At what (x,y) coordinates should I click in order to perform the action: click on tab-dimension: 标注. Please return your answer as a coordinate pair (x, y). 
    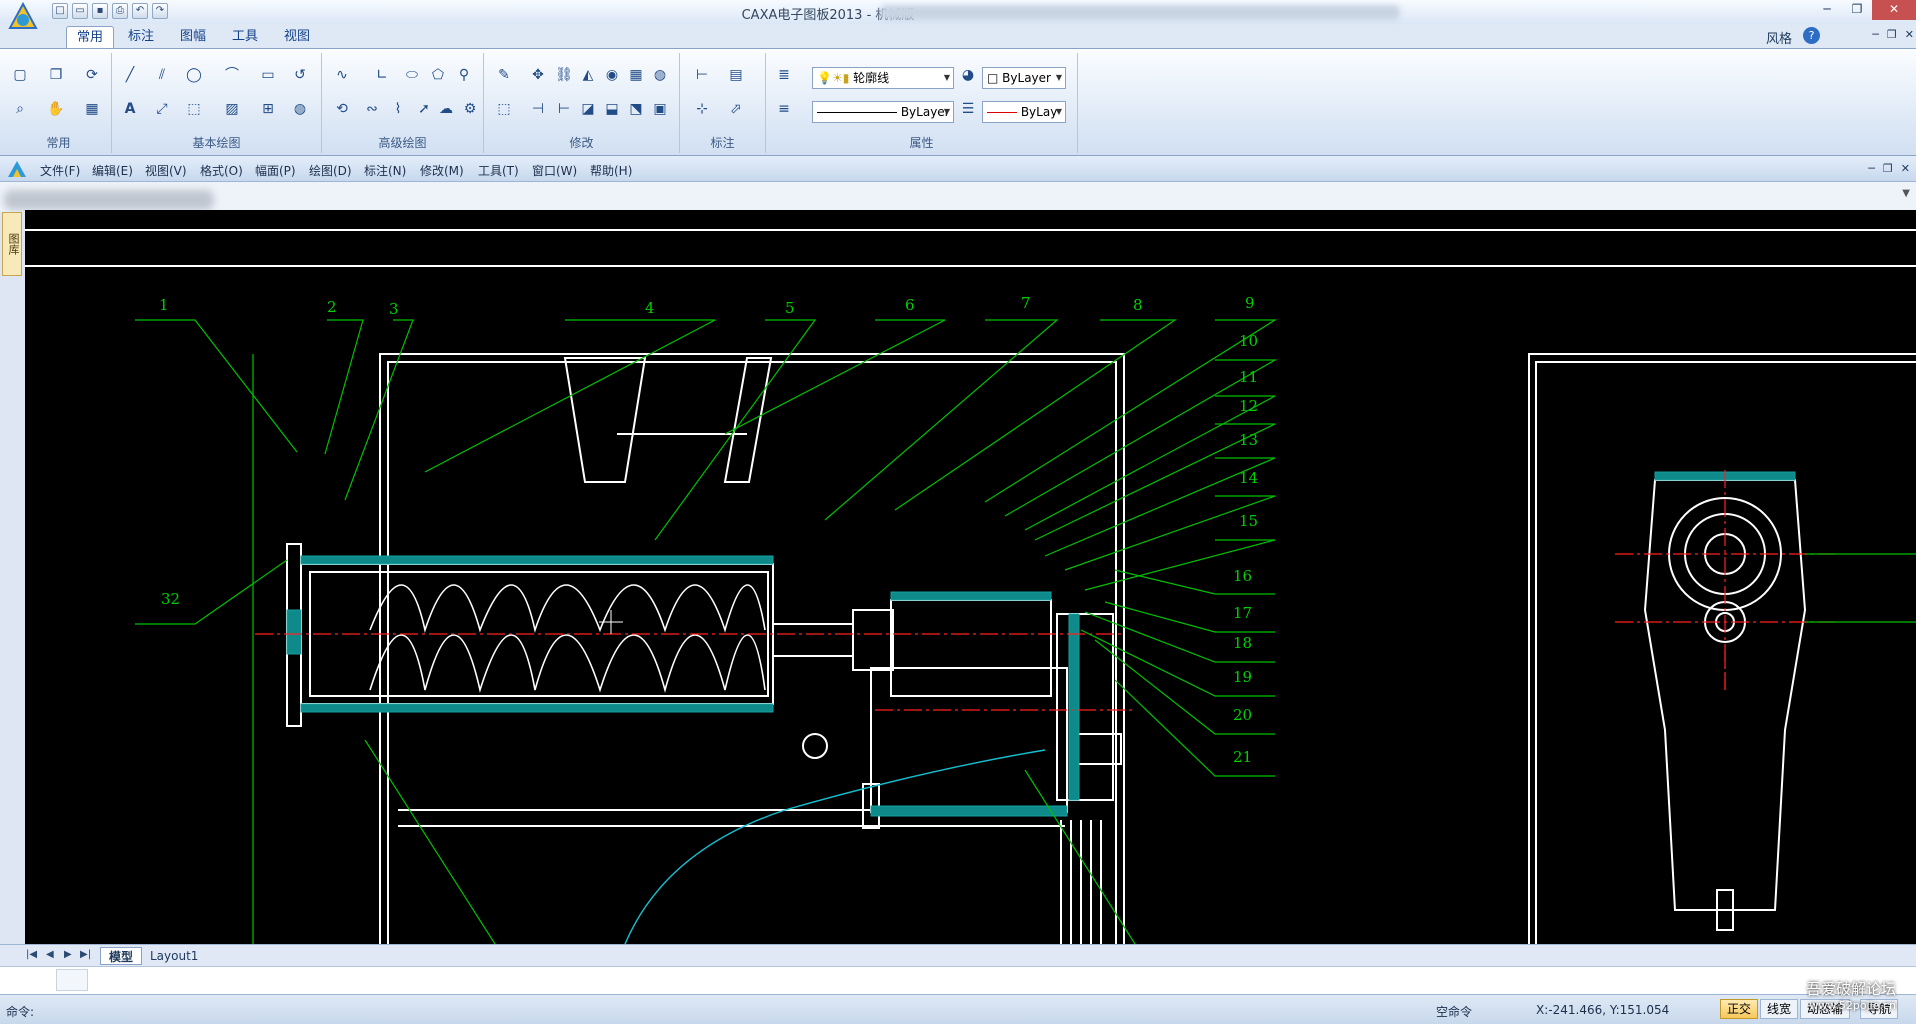
    Looking at the image, I should click on (141, 37).